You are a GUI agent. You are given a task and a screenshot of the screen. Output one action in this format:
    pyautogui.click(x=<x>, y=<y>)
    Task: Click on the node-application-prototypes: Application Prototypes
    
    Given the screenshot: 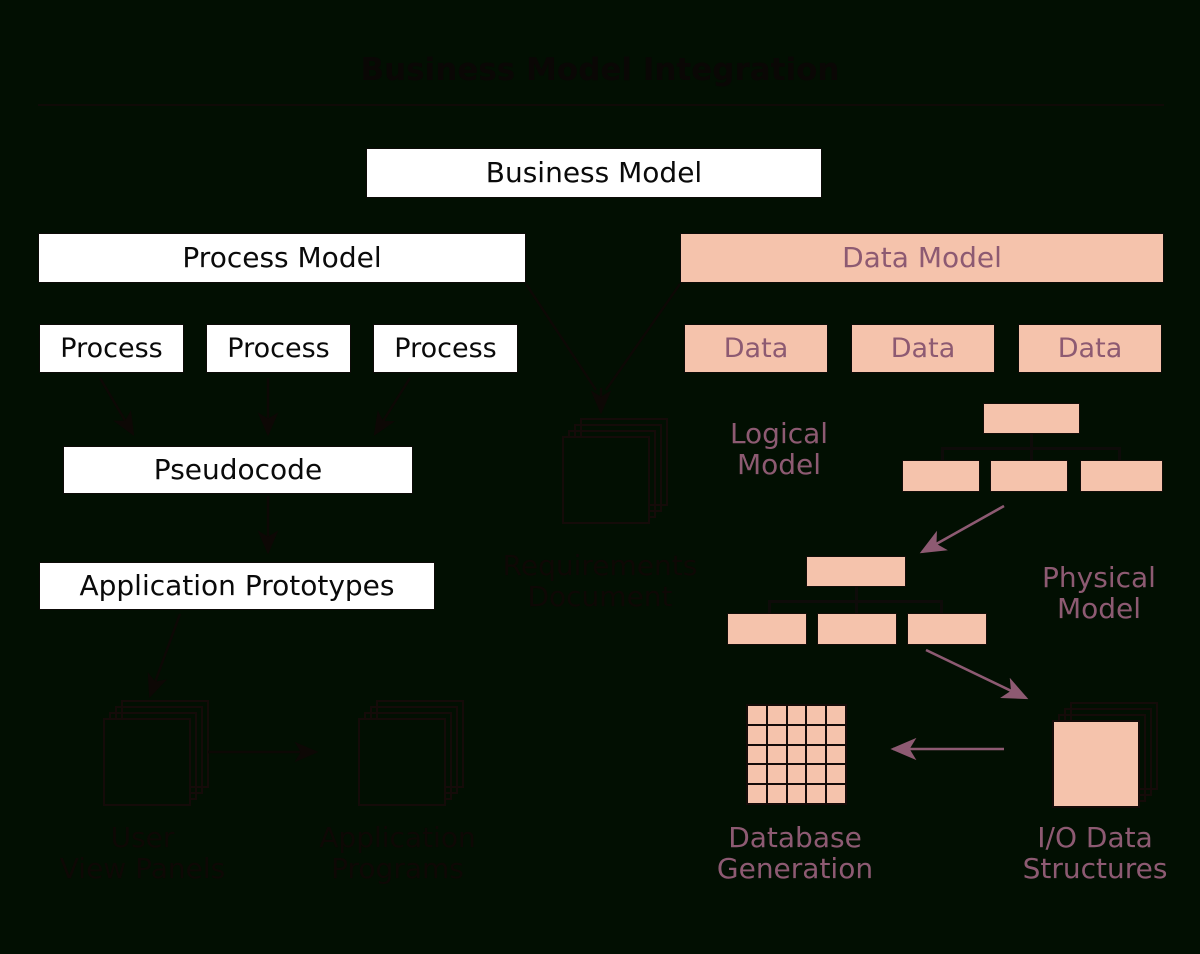 What is the action you would take?
    pyautogui.click(x=237, y=586)
    